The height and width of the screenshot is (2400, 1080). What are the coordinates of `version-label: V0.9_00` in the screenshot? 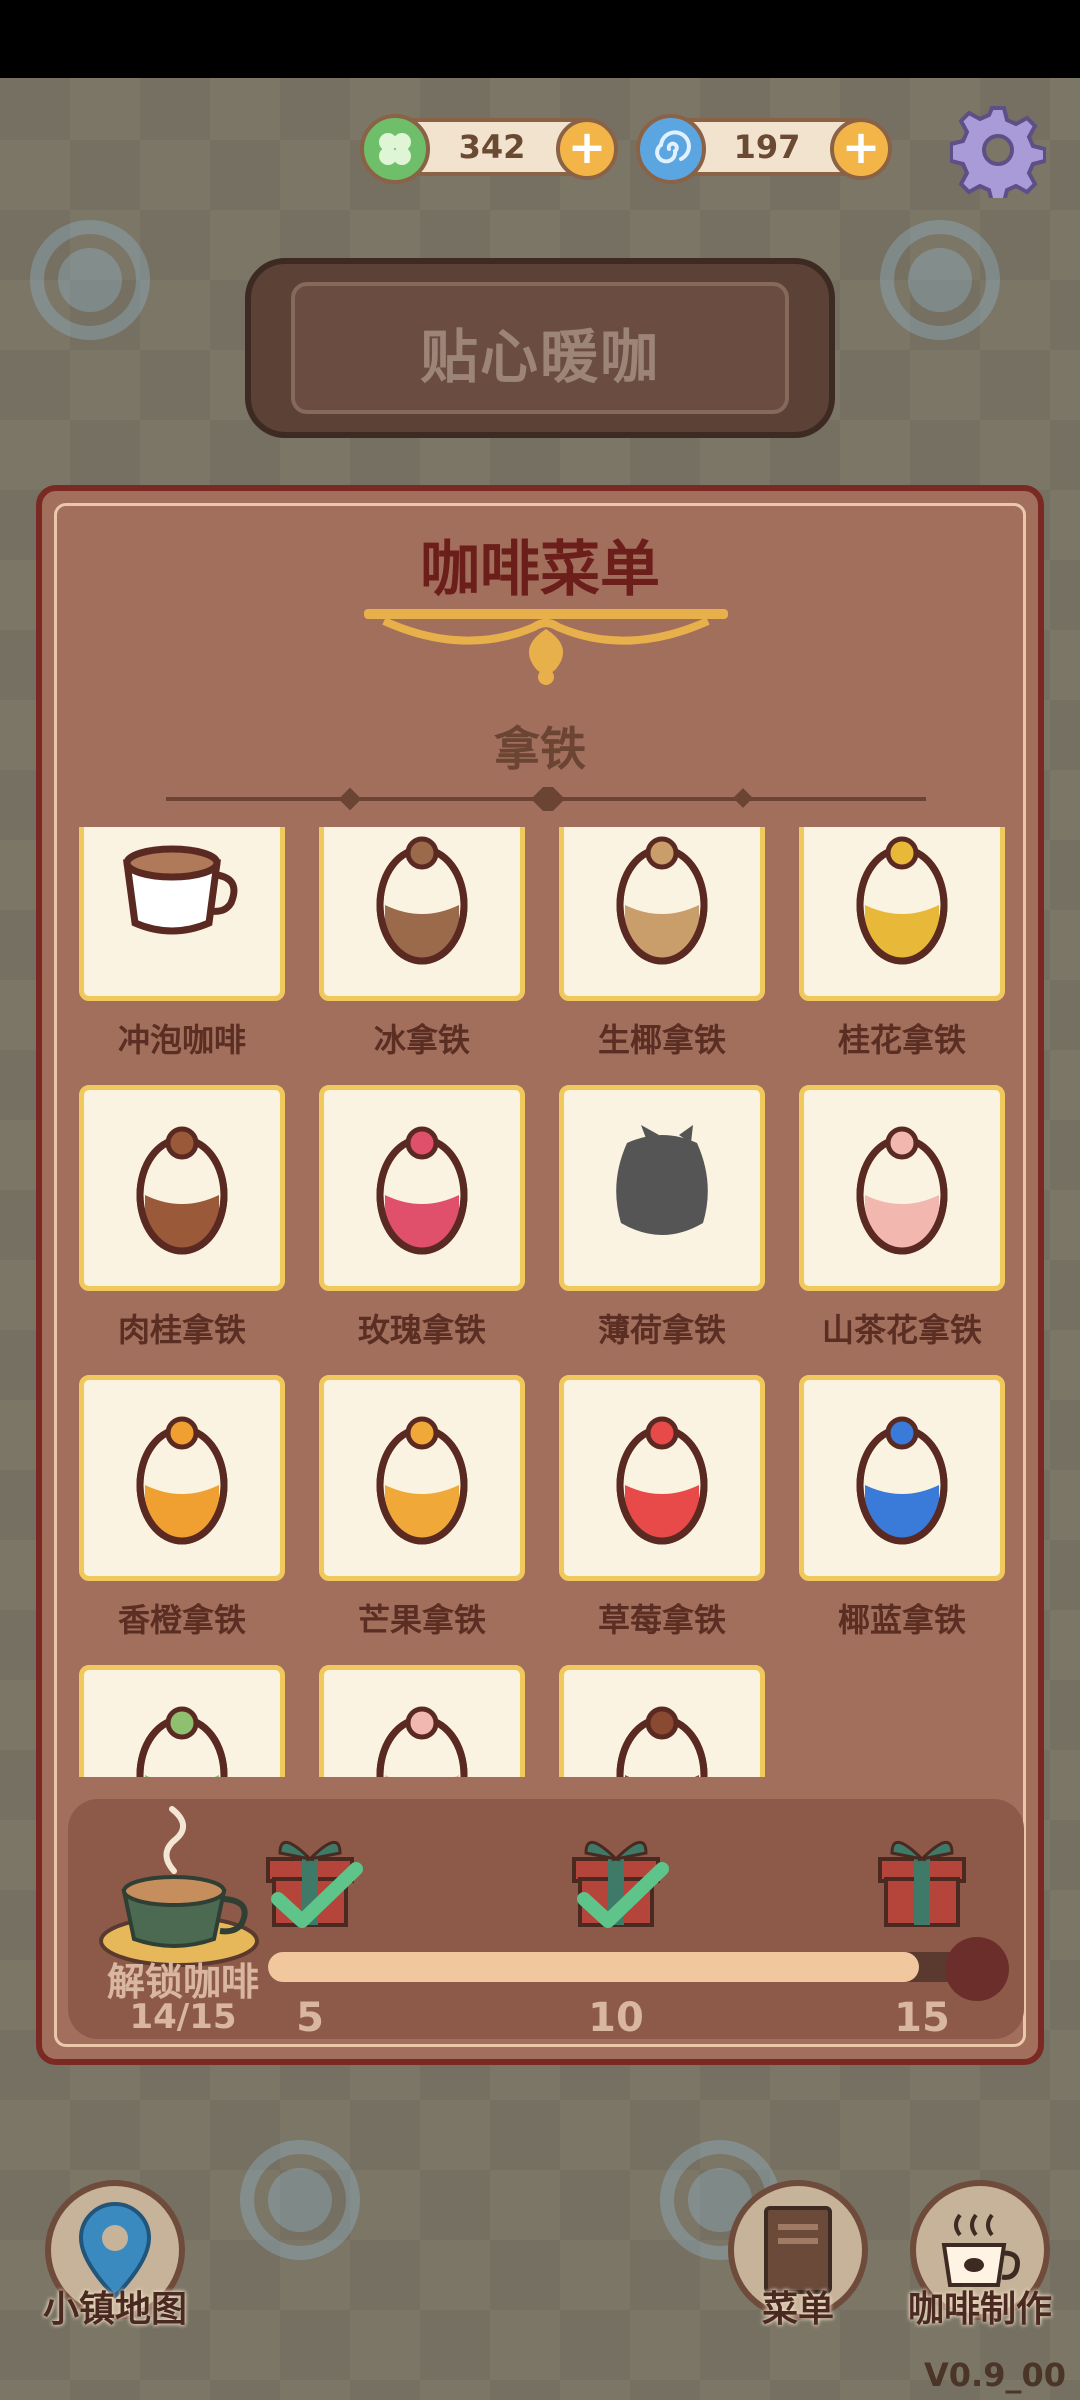 It's located at (995, 2375).